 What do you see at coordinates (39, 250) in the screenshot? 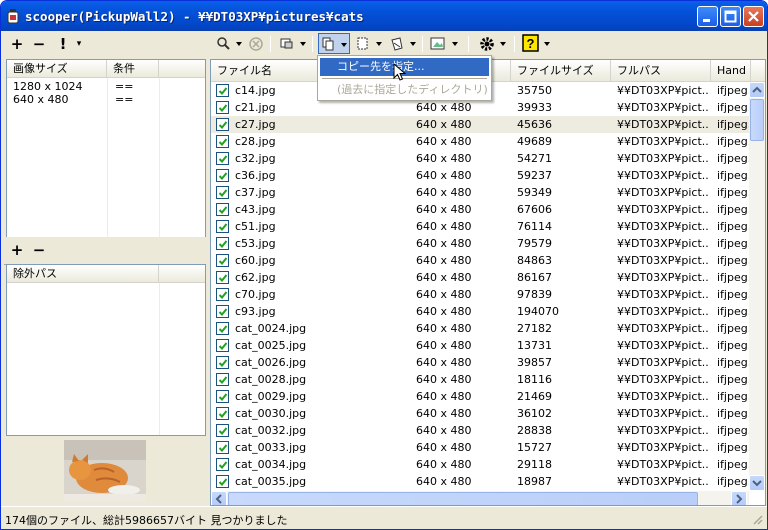
I see `remove-exclude-button: −` at bounding box center [39, 250].